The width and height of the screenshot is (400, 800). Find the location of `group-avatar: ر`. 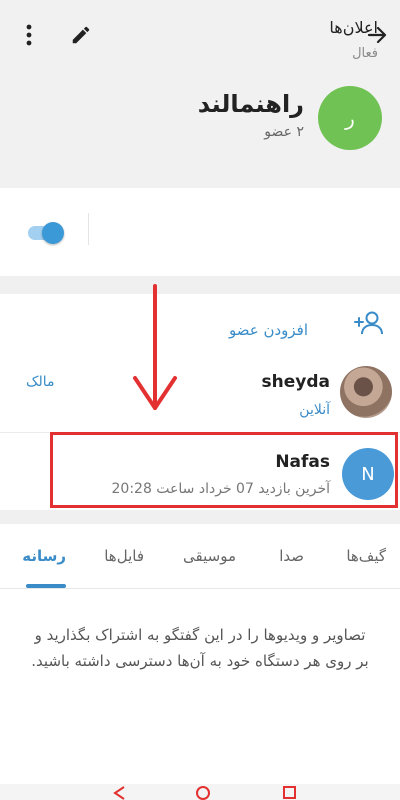

group-avatar: ر is located at coordinates (350, 118).